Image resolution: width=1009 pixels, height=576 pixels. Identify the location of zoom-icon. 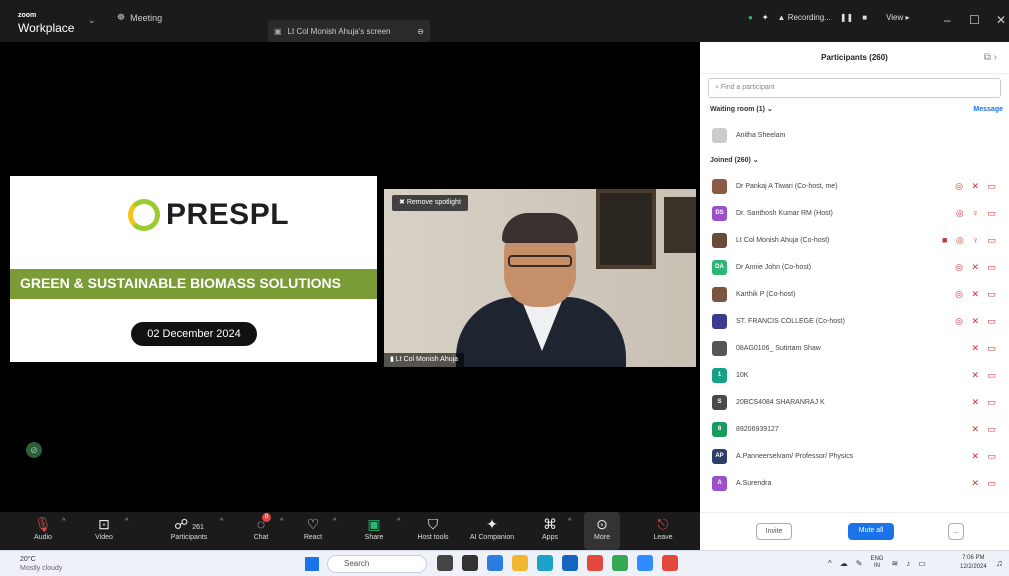
(645, 563).